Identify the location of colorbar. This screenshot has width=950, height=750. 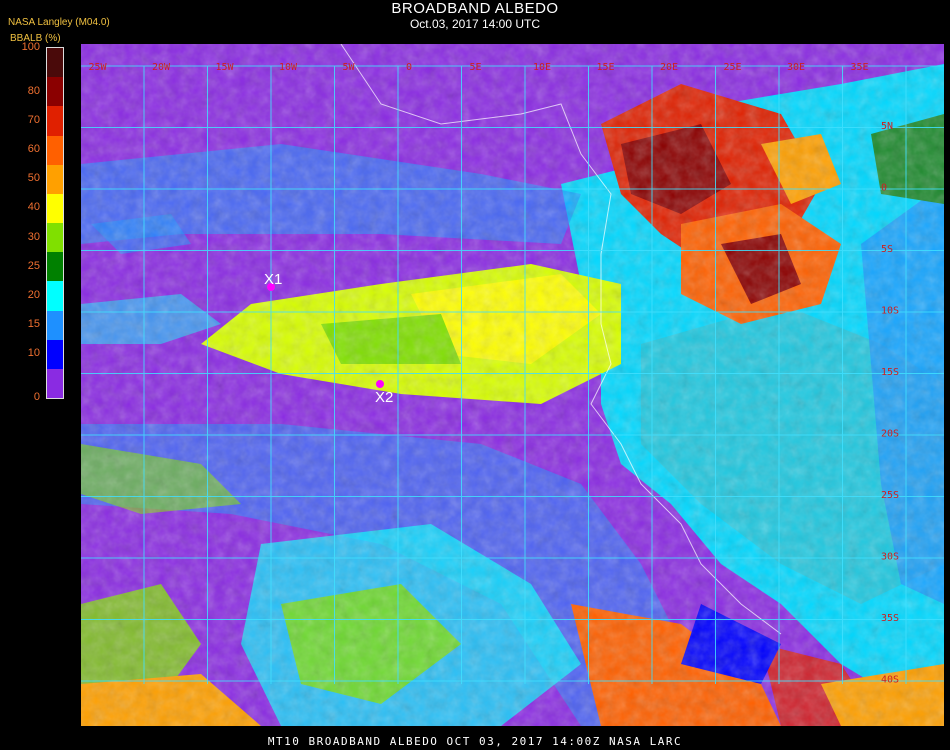
(55, 223).